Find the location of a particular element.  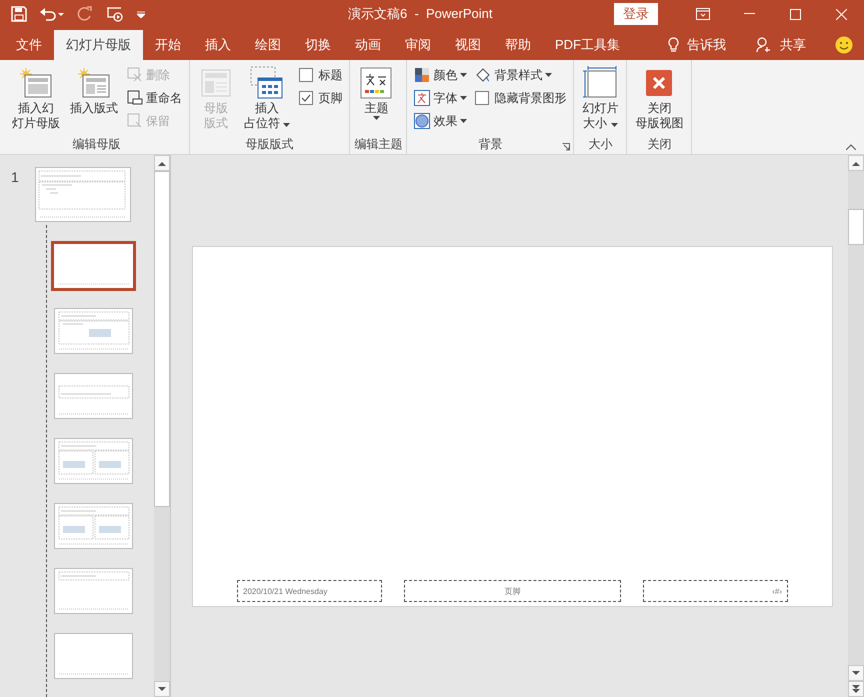

group-label: 编辑母版 is located at coordinates (96, 144).